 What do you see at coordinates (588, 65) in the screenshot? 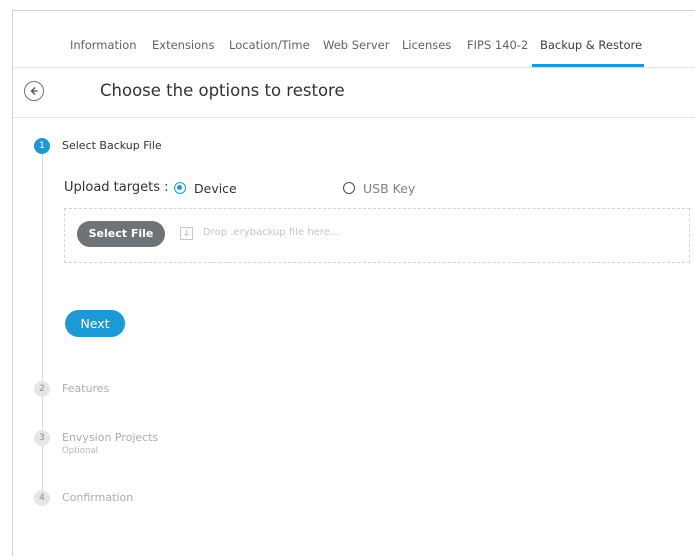
I see `active-tab-indicator` at bounding box center [588, 65].